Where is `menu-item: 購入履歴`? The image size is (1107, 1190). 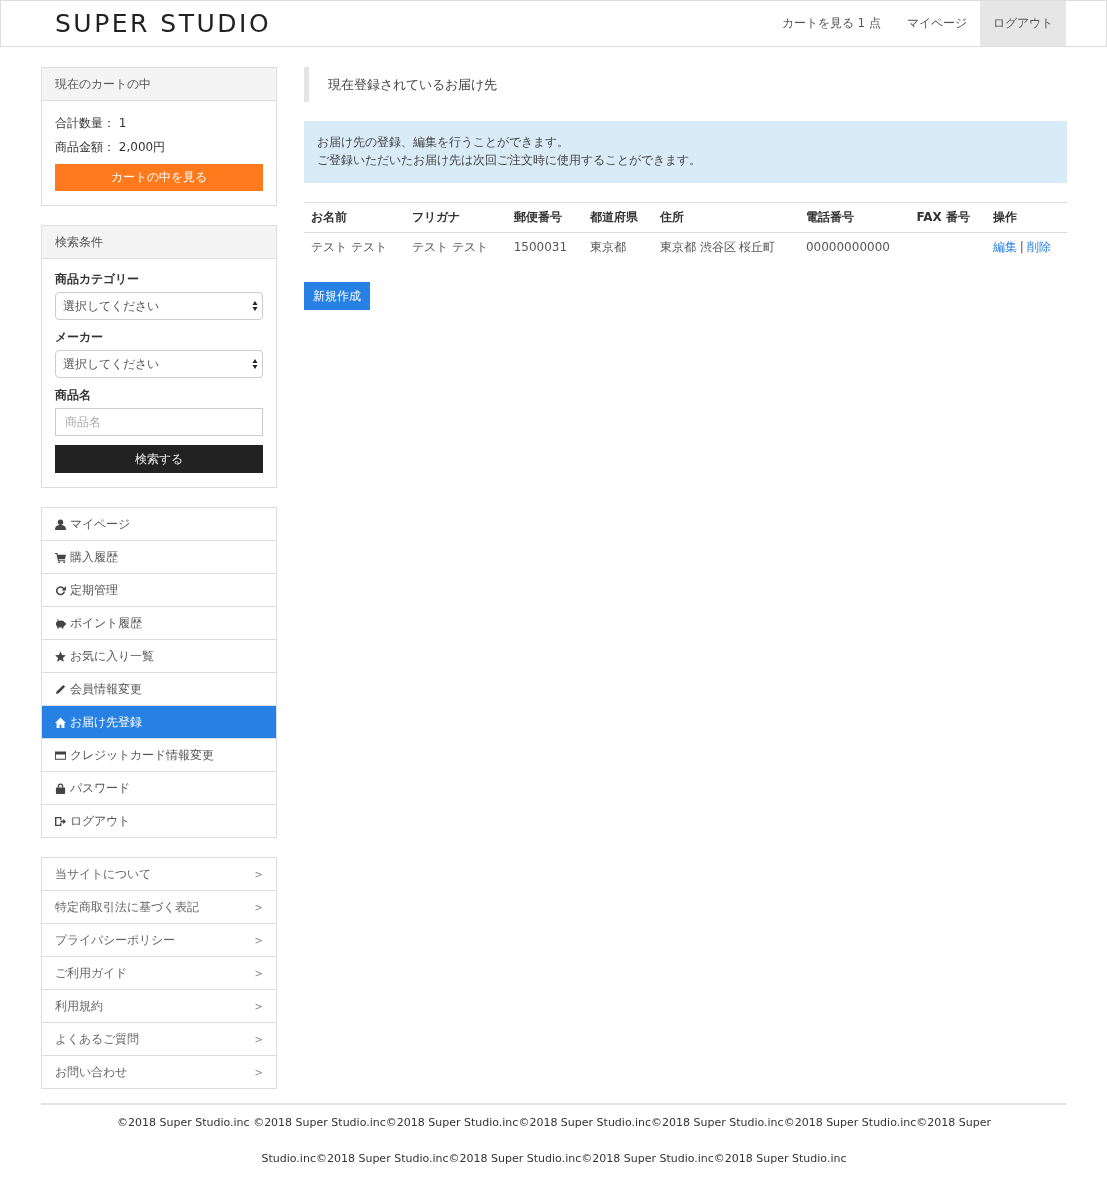 menu-item: 購入履歴 is located at coordinates (159, 557).